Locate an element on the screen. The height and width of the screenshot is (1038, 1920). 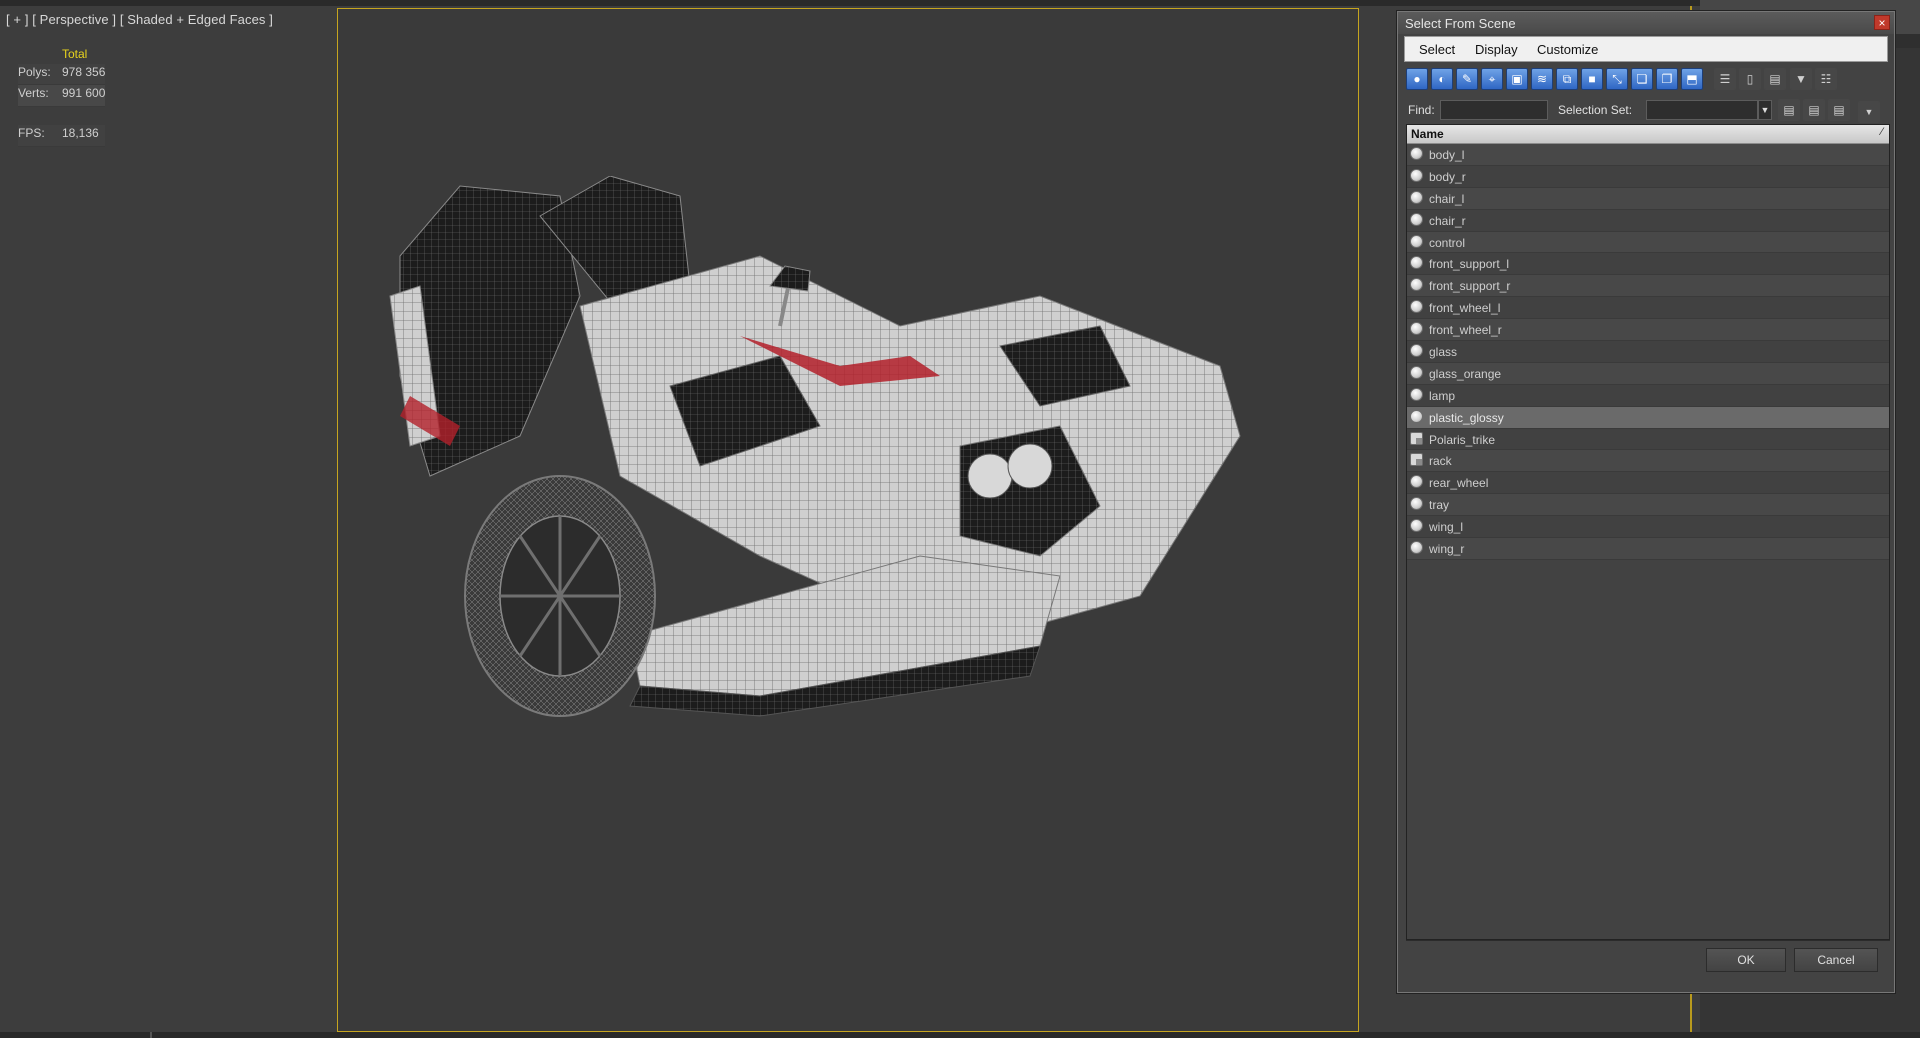
display-frozen-icon: ❐ is located at coordinates (1667, 79).